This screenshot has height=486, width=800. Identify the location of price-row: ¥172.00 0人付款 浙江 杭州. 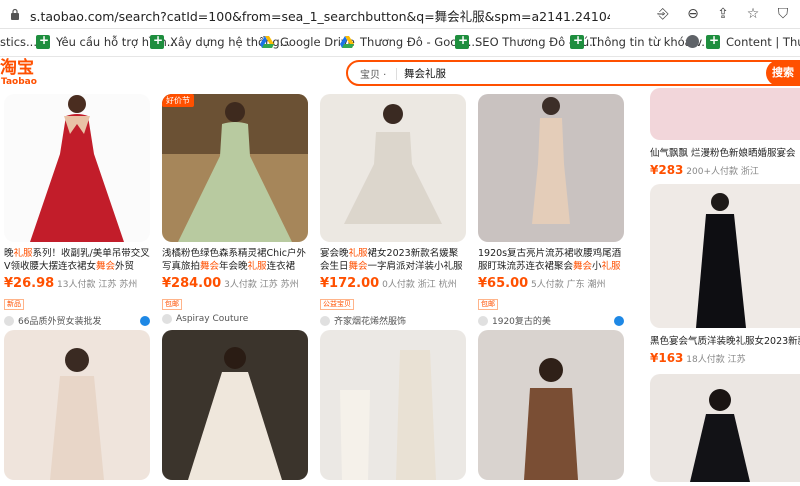
(393, 283).